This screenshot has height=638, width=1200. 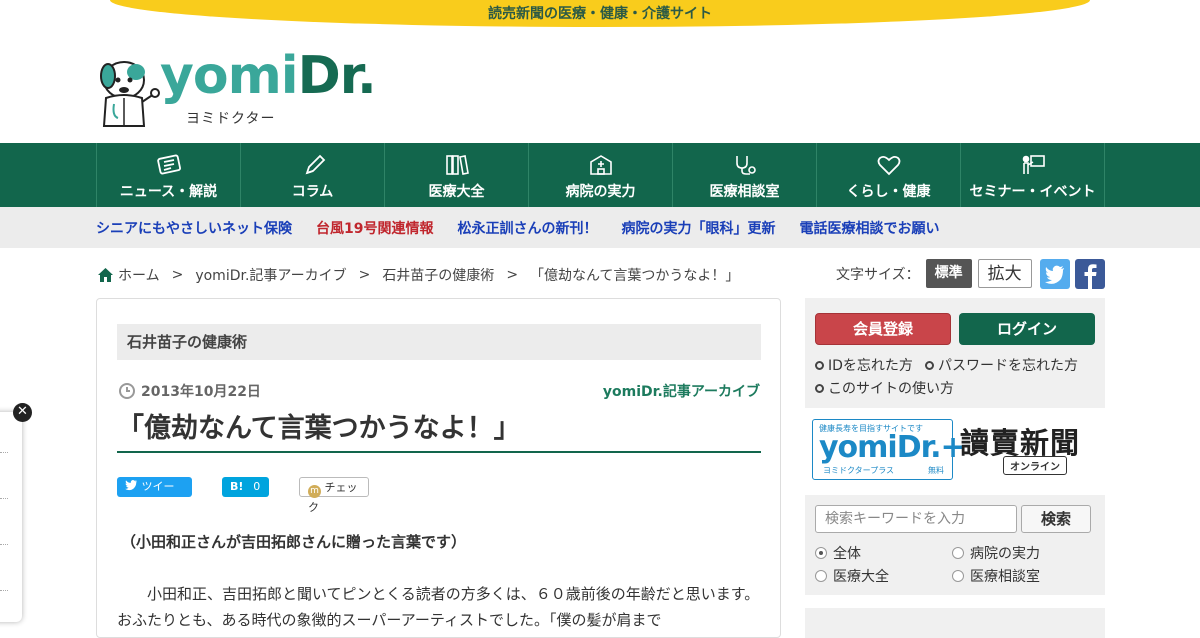 What do you see at coordinates (859, 470) in the screenshot?
I see `plus-subtitle: ヨミドクタープラス` at bounding box center [859, 470].